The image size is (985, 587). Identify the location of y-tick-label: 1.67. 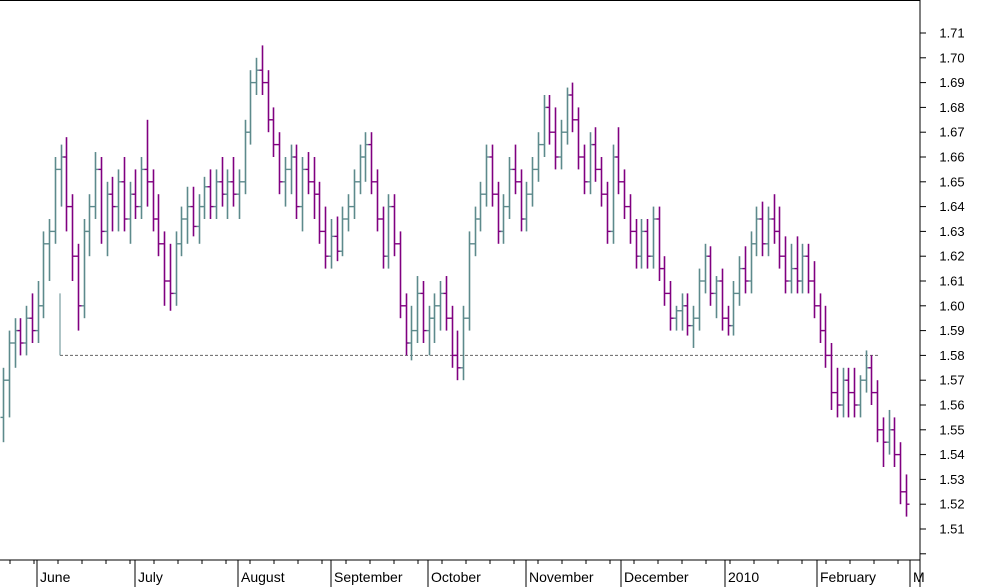
(951, 132).